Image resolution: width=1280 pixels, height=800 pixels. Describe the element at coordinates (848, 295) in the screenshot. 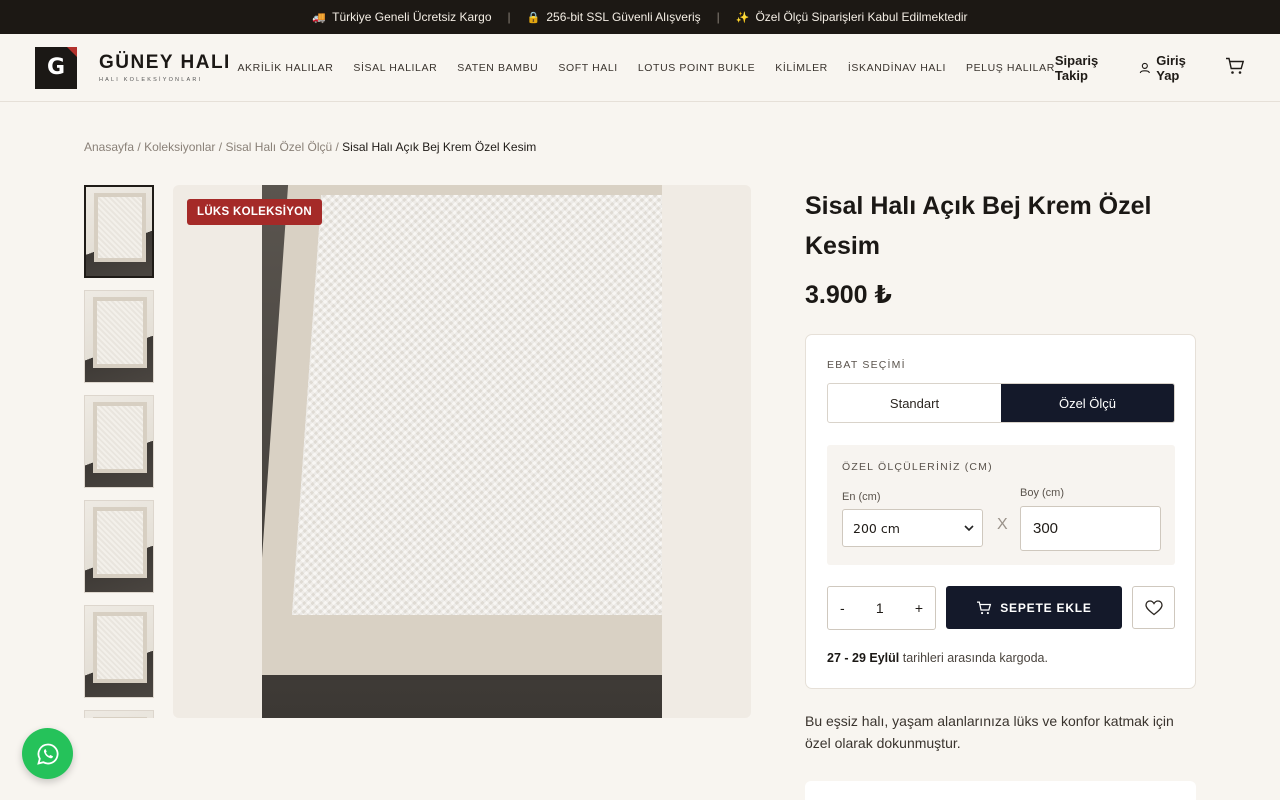

I see `product-price: 3.900 ₺` at that location.